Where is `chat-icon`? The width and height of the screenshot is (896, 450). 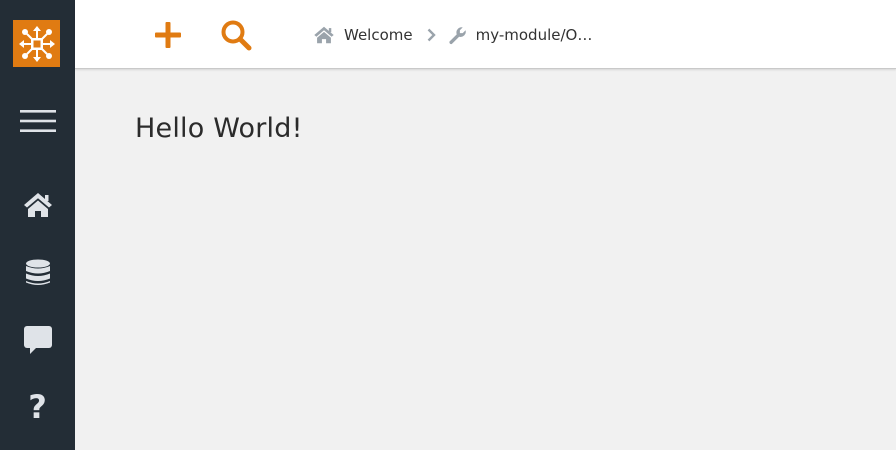
chat-icon is located at coordinates (37, 340).